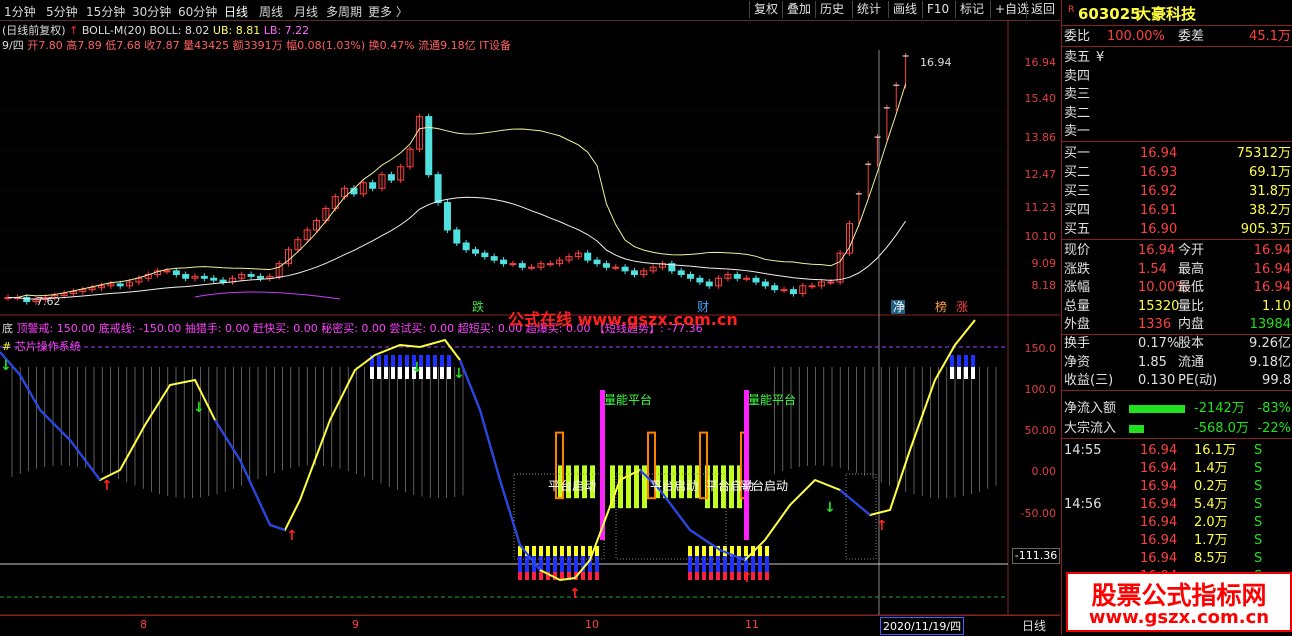 The height and width of the screenshot is (636, 1292). I want to click on indicator-label-text: 芯片操作系统, so click(47, 346).